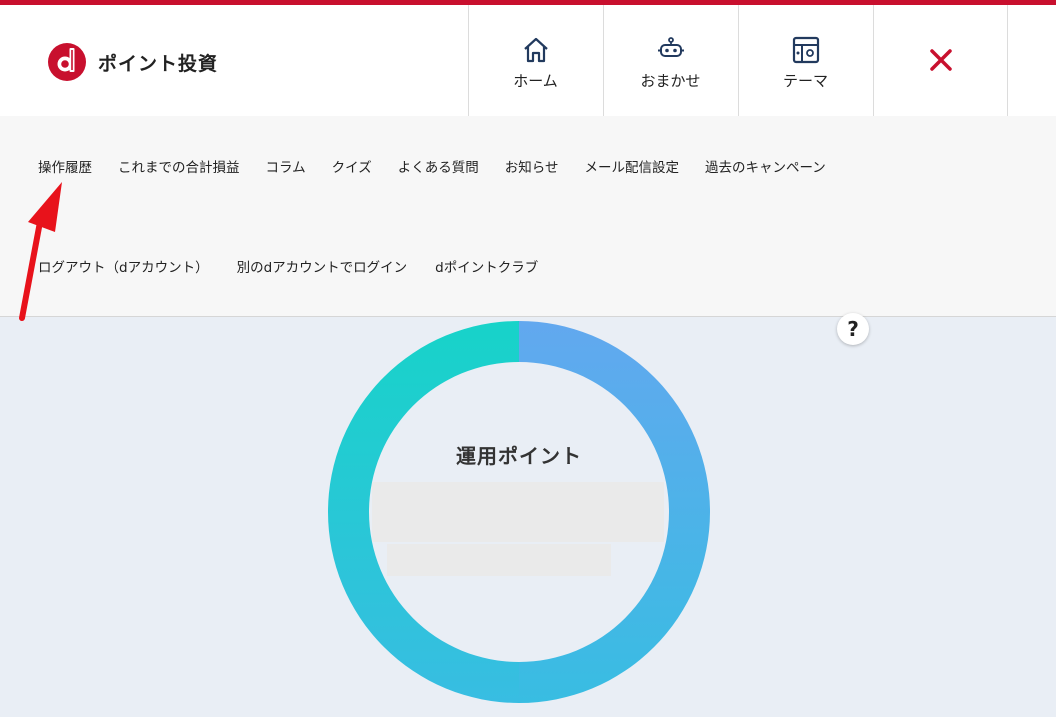 This screenshot has height=717, width=1056. What do you see at coordinates (532, 166) in the screenshot?
I see `menu-item-news: お知らせ` at bounding box center [532, 166].